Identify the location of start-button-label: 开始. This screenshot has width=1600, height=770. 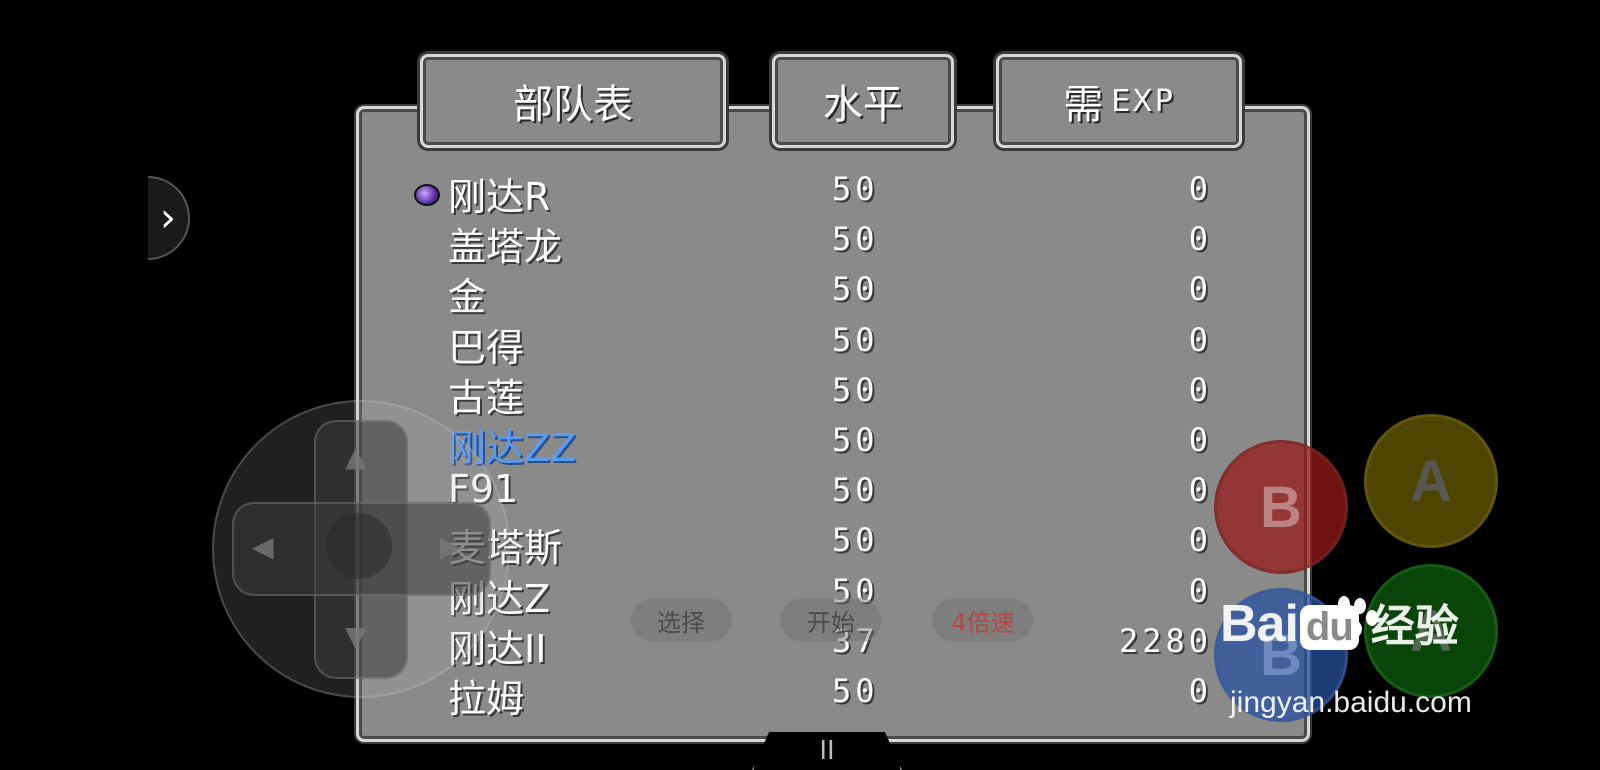
(831, 622).